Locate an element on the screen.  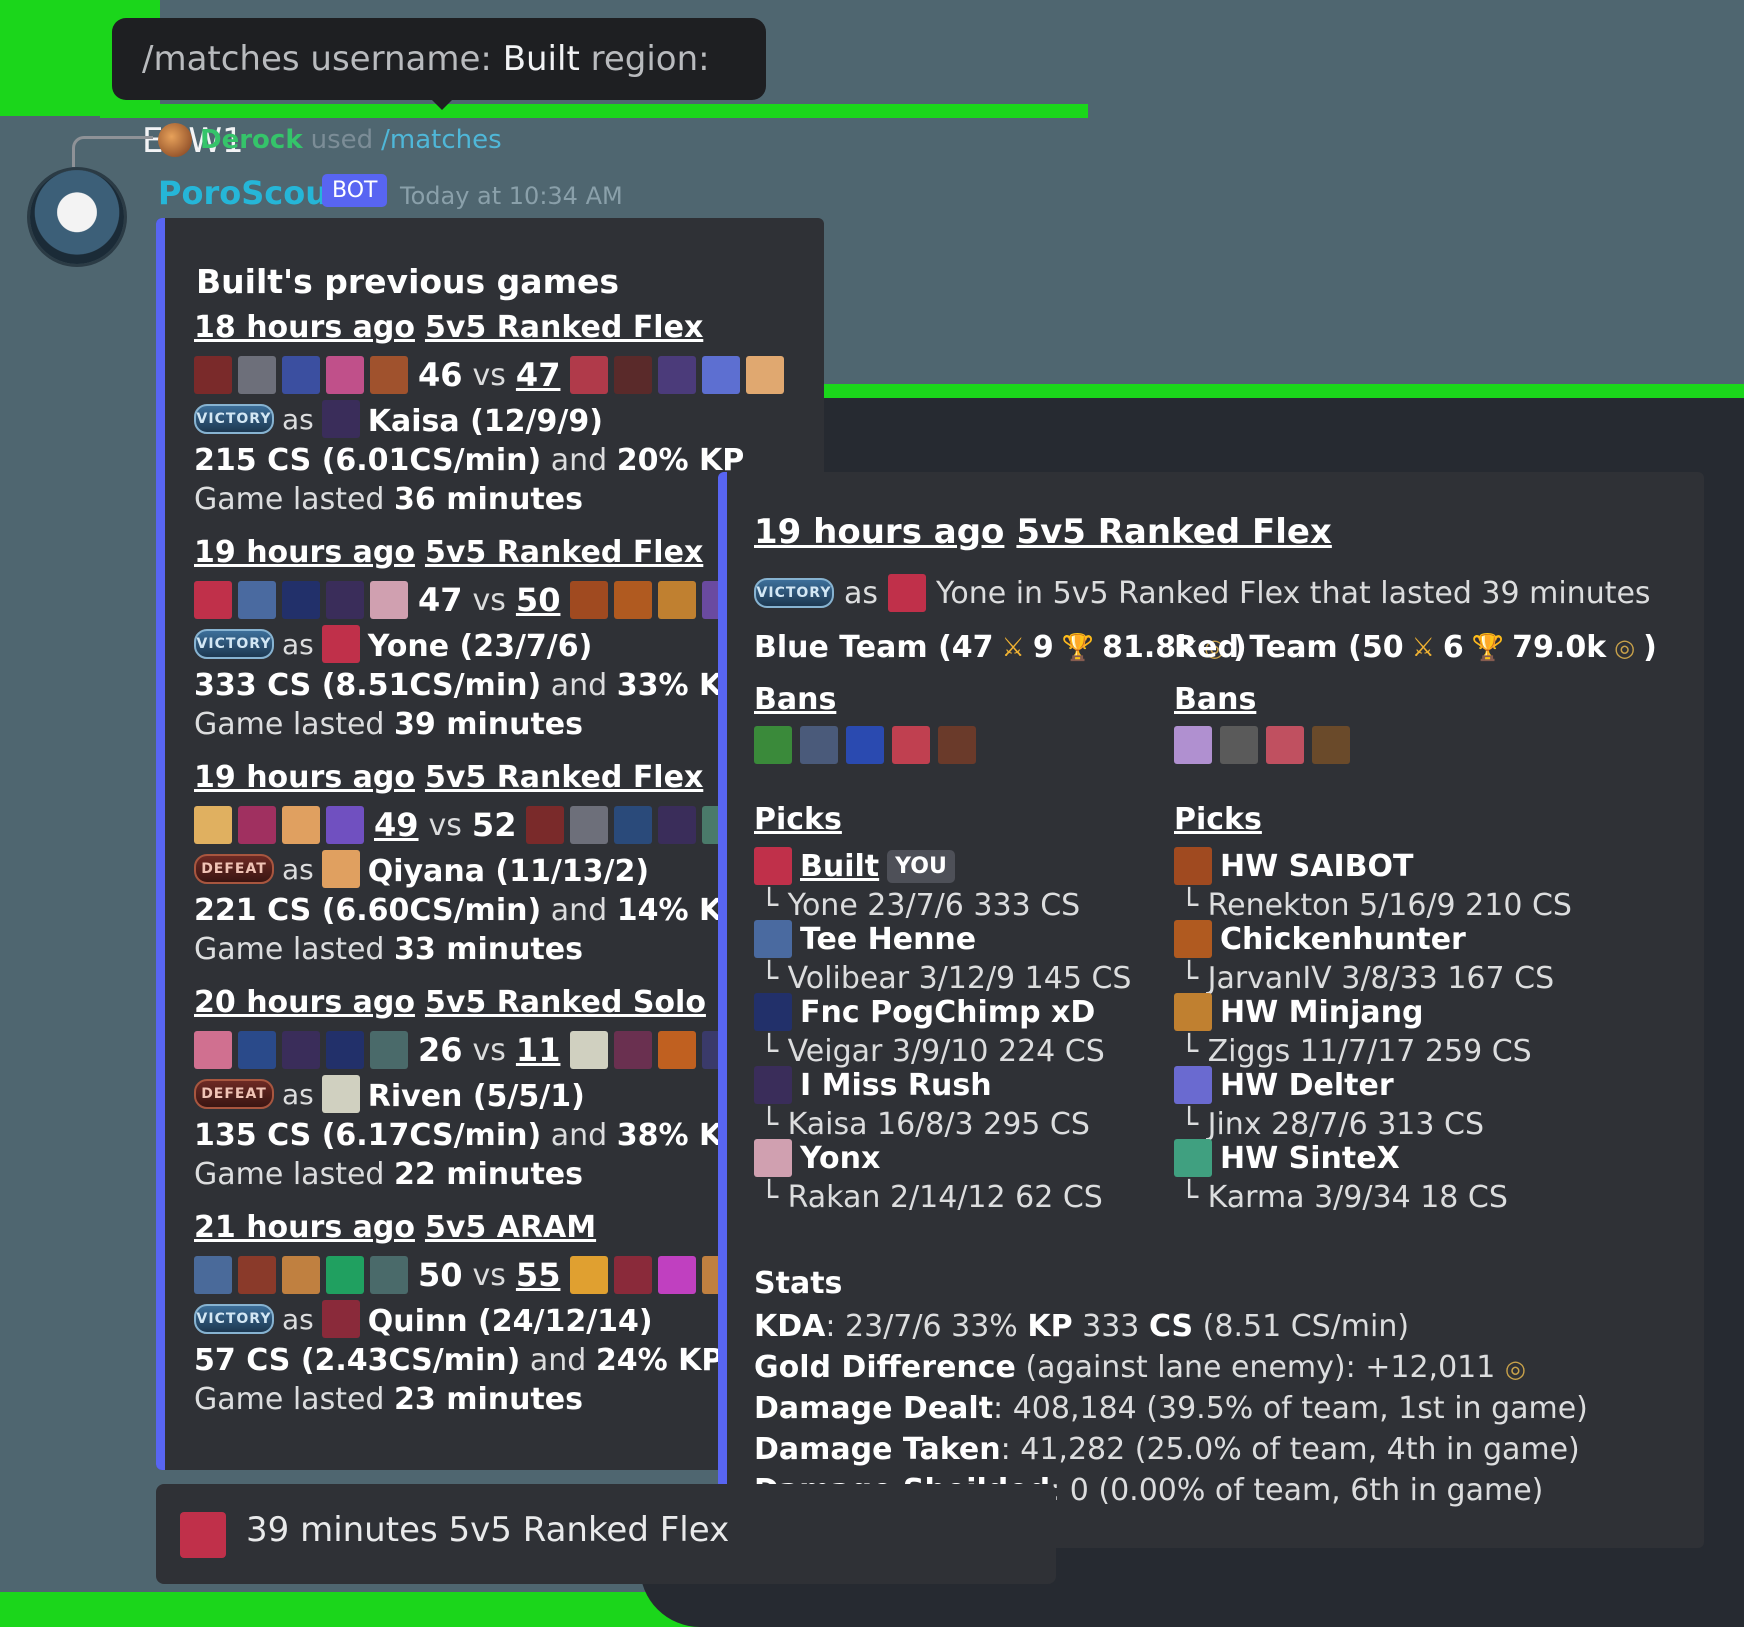
game-when: 21 hours ago is located at coordinates (304, 1227).